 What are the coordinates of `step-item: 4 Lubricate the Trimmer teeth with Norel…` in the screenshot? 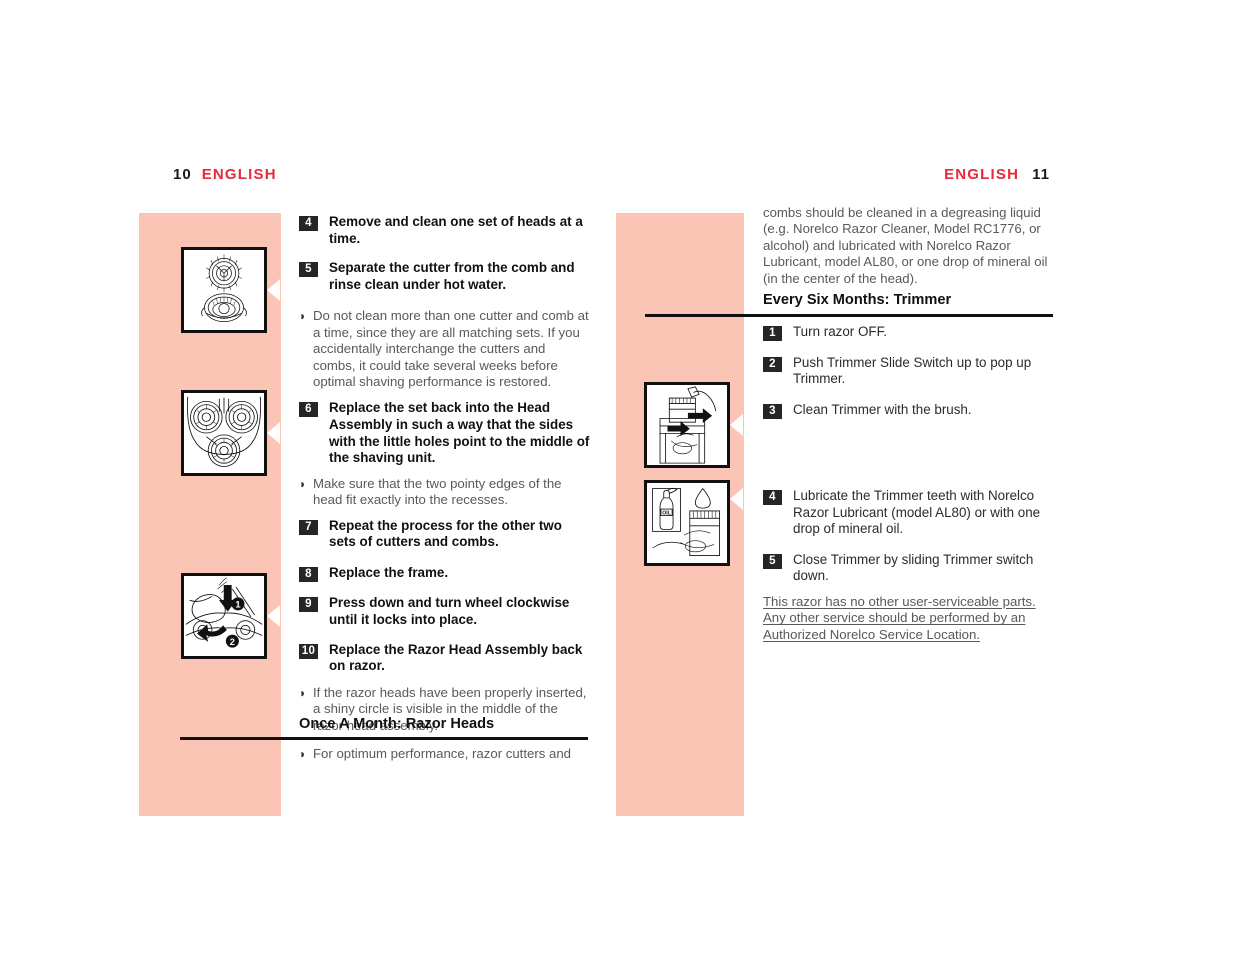 It's located at (909, 513).